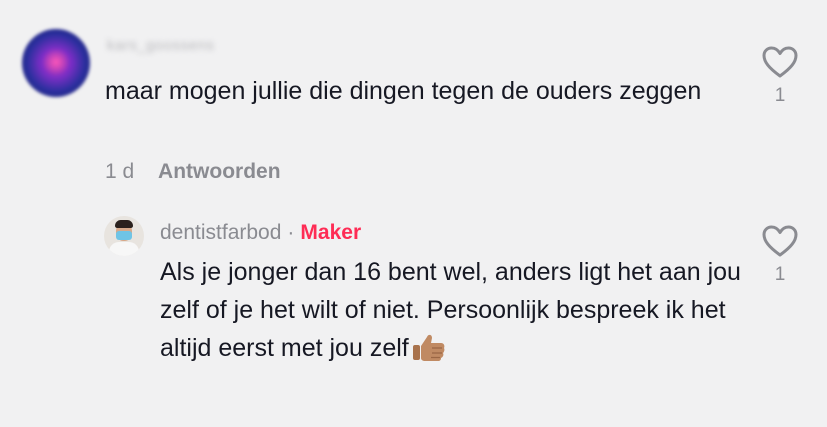 The height and width of the screenshot is (427, 827). Describe the element at coordinates (56, 63) in the screenshot. I see `commenter-avatar` at that location.